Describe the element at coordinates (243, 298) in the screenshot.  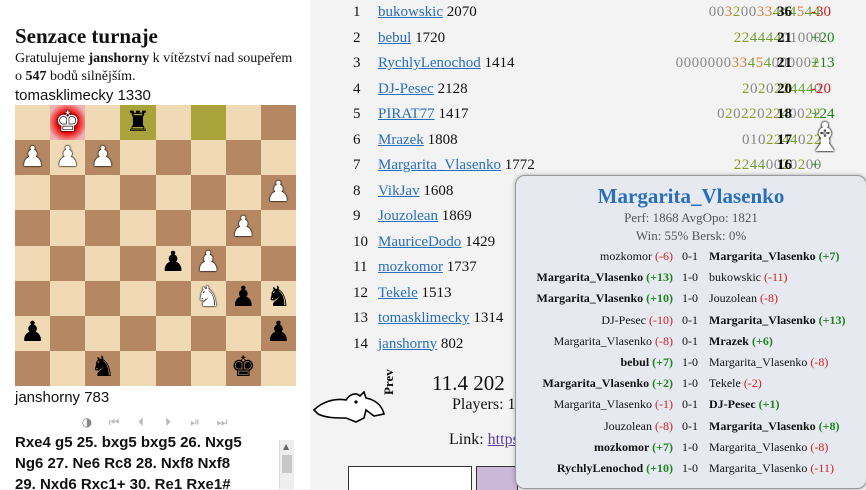
I see `square-g3: ♟` at that location.